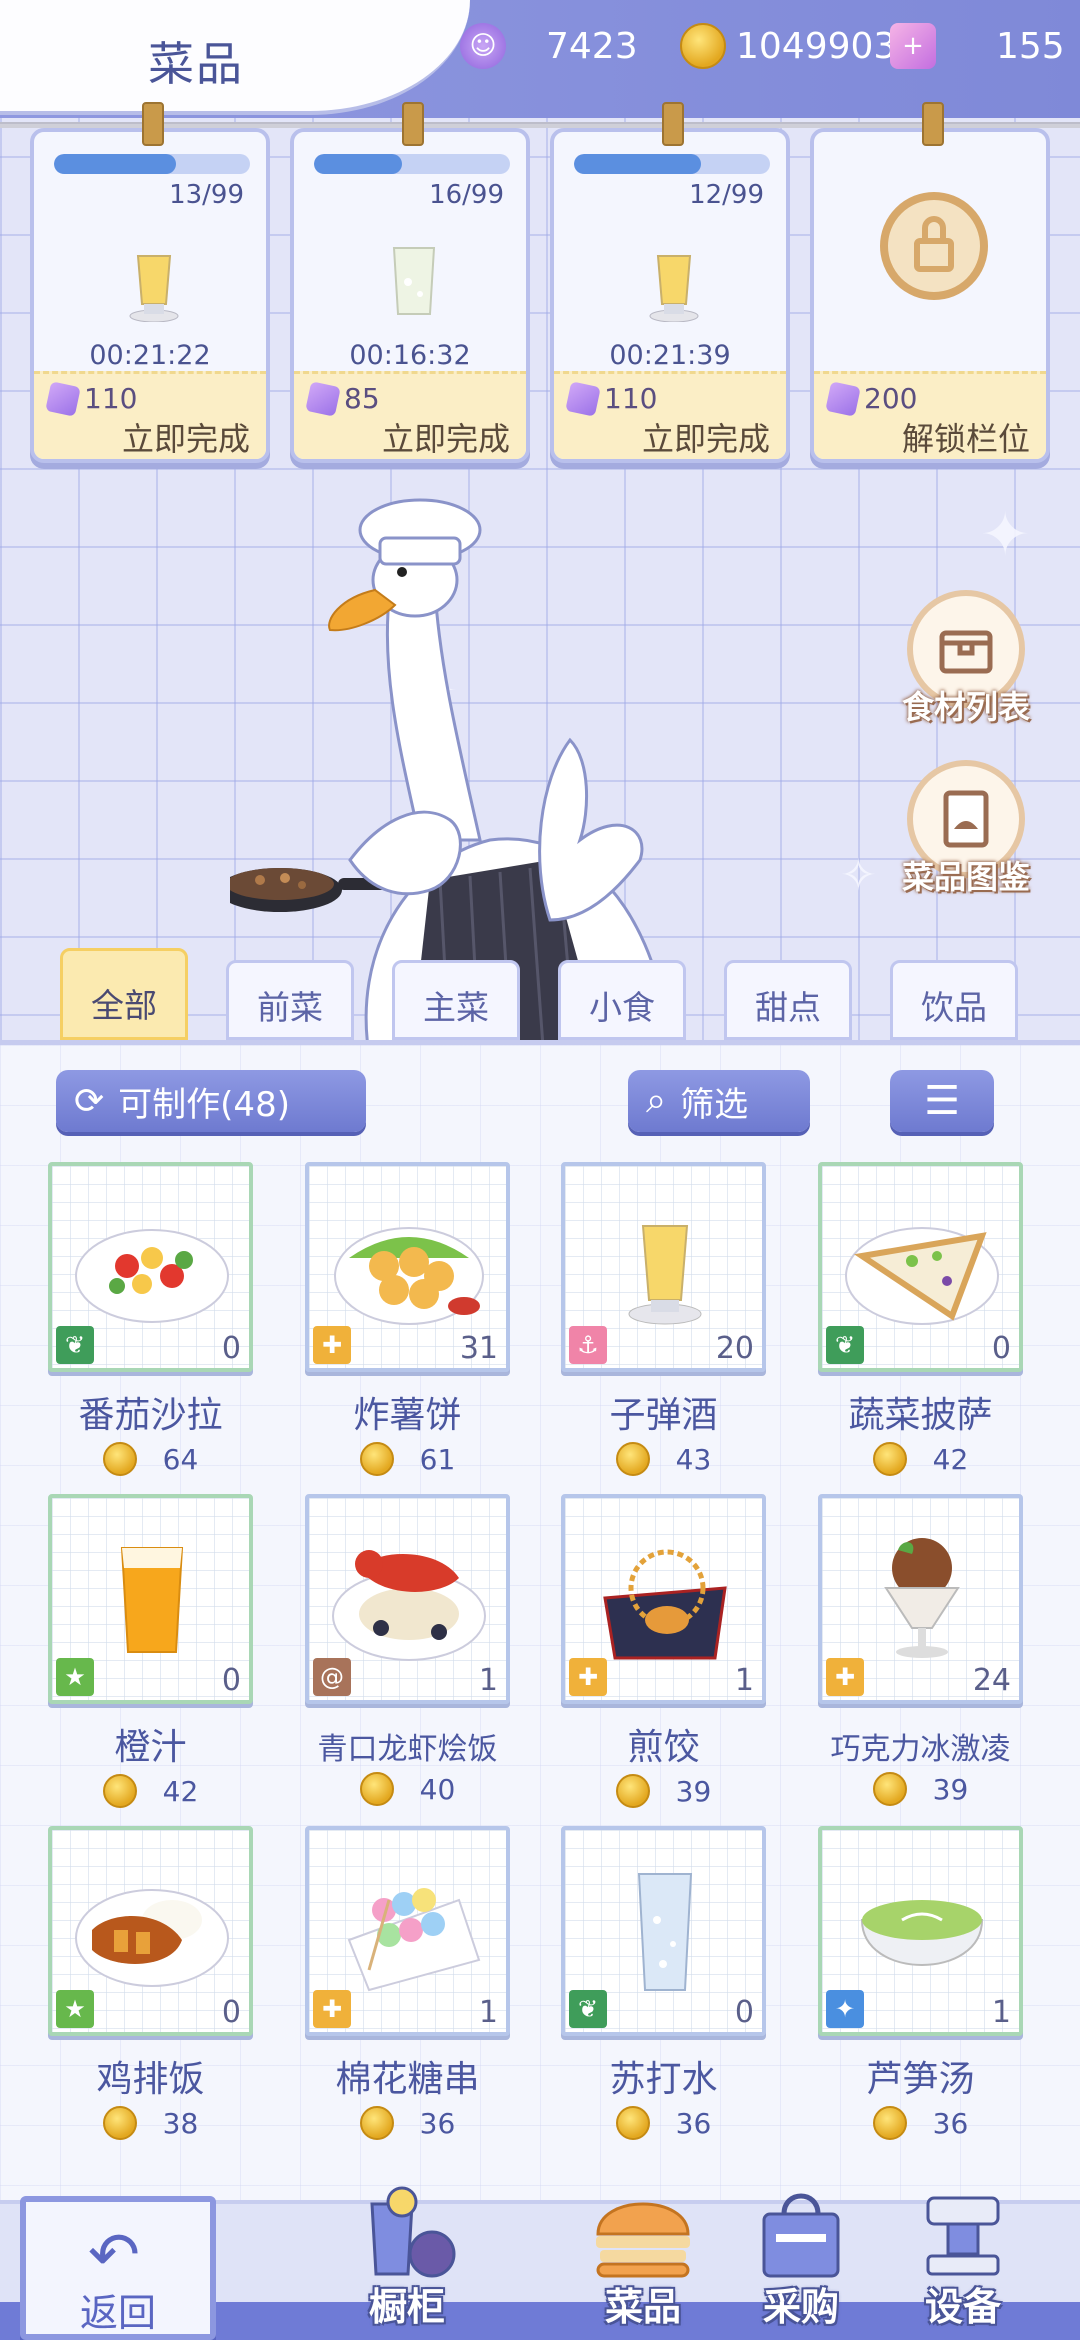  Describe the element at coordinates (920, 1415) in the screenshot. I see `dish-name: 蔬菜披萨` at that location.